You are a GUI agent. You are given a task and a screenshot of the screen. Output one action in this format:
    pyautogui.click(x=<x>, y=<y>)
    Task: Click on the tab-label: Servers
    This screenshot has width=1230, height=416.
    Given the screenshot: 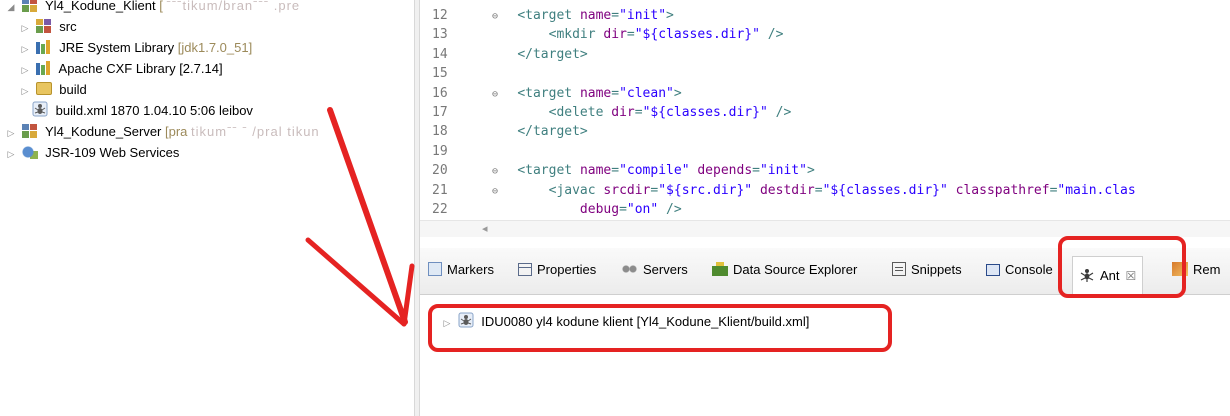 What is the action you would take?
    pyautogui.click(x=665, y=269)
    